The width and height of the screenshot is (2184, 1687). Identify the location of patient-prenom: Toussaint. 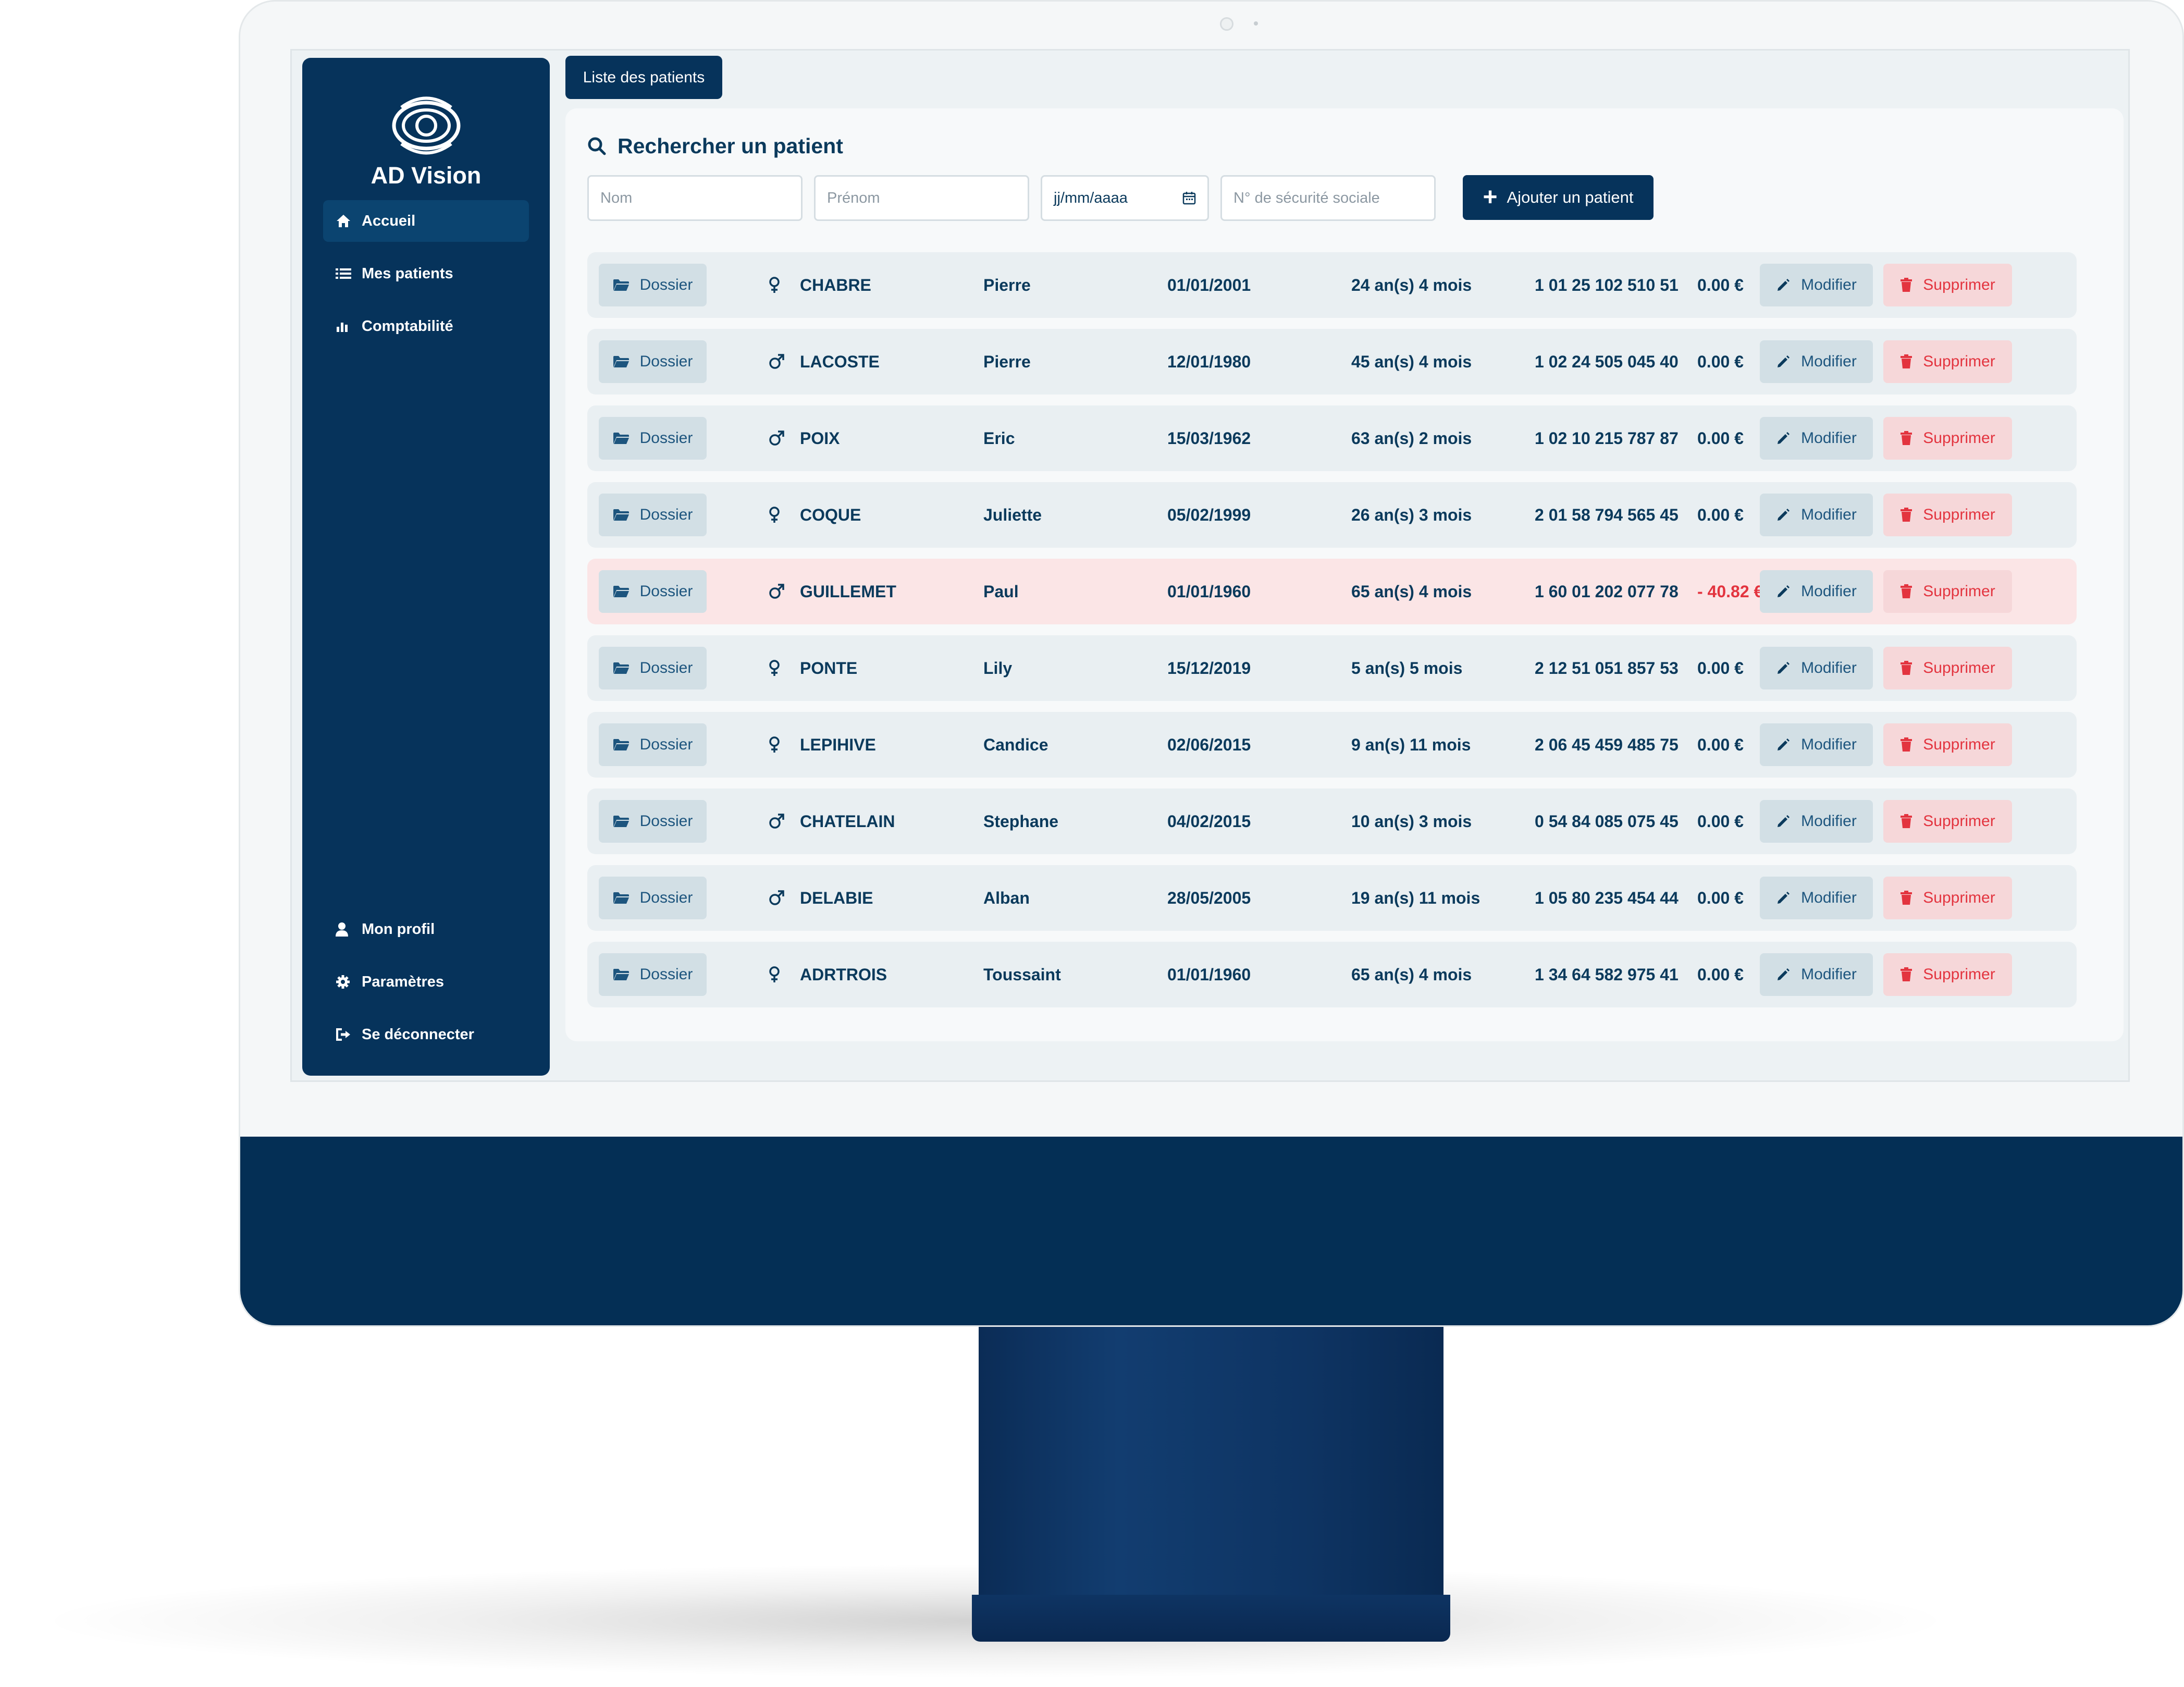
(1022, 975).